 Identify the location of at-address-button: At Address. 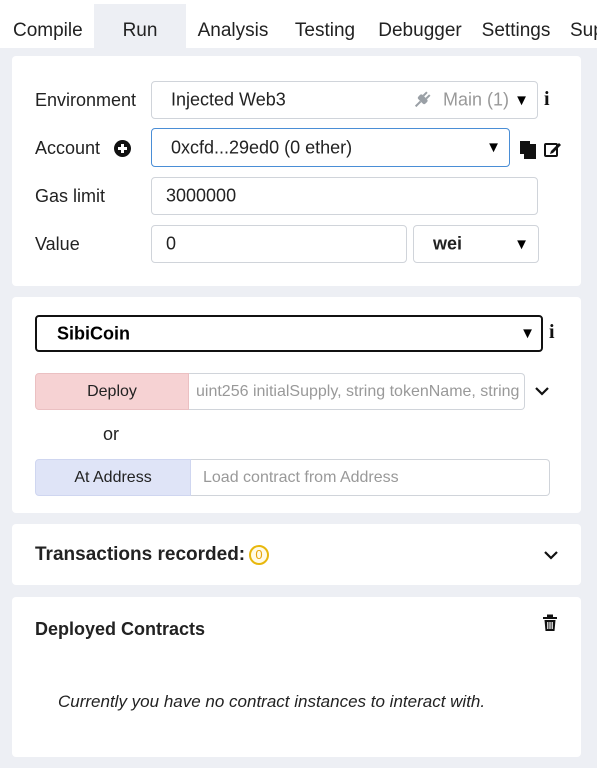
(113, 477).